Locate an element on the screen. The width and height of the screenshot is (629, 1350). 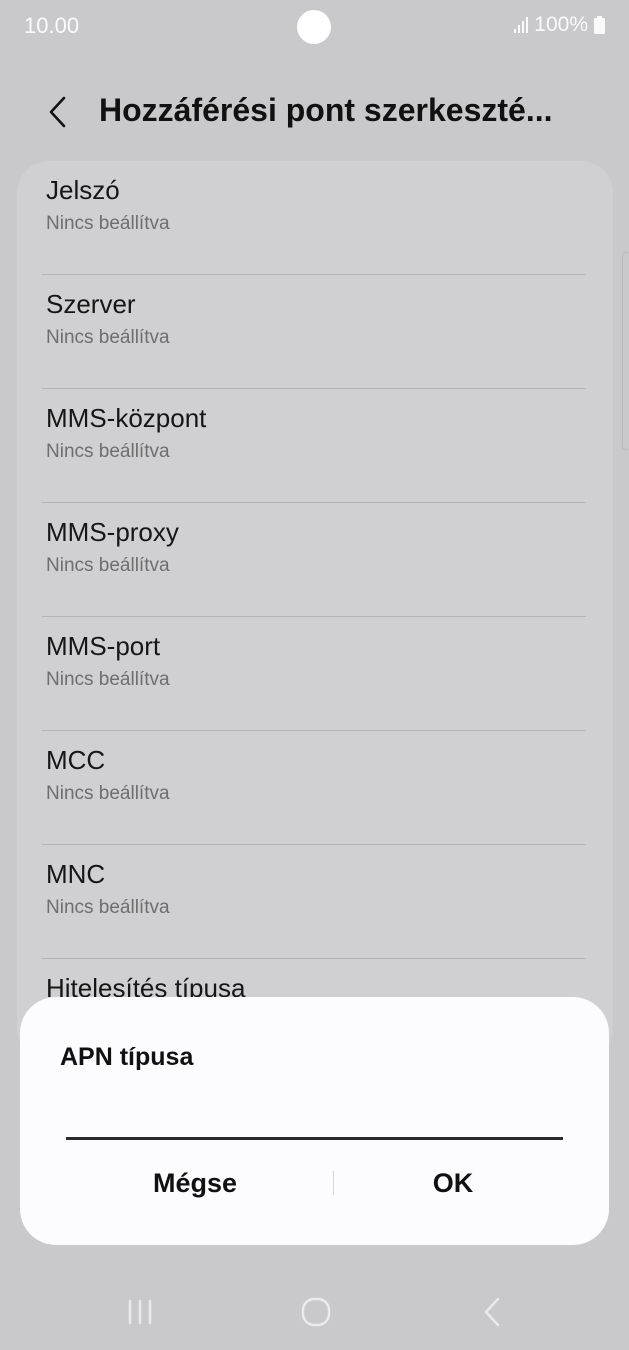
list-item-mnc: MNC Nincs beállítva is located at coordinates (315, 902).